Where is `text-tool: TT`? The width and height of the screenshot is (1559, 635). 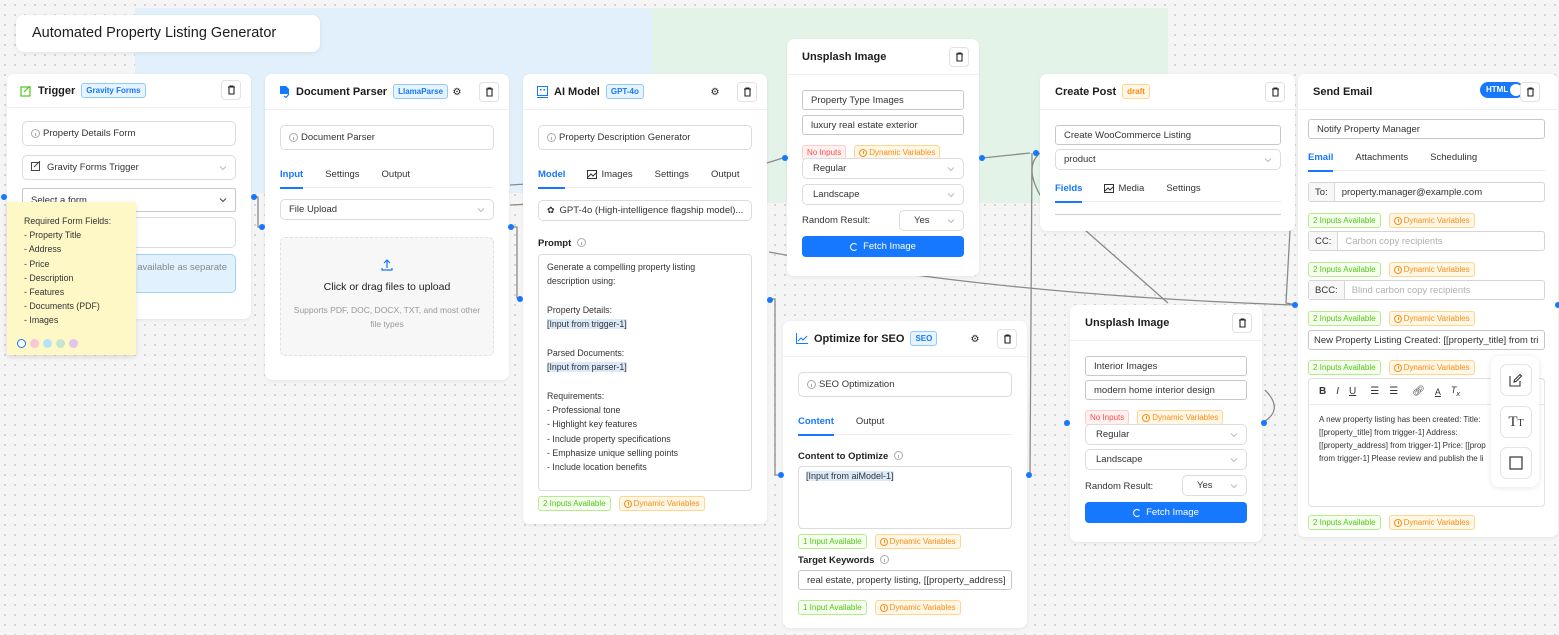
text-tool: TT is located at coordinates (1516, 422).